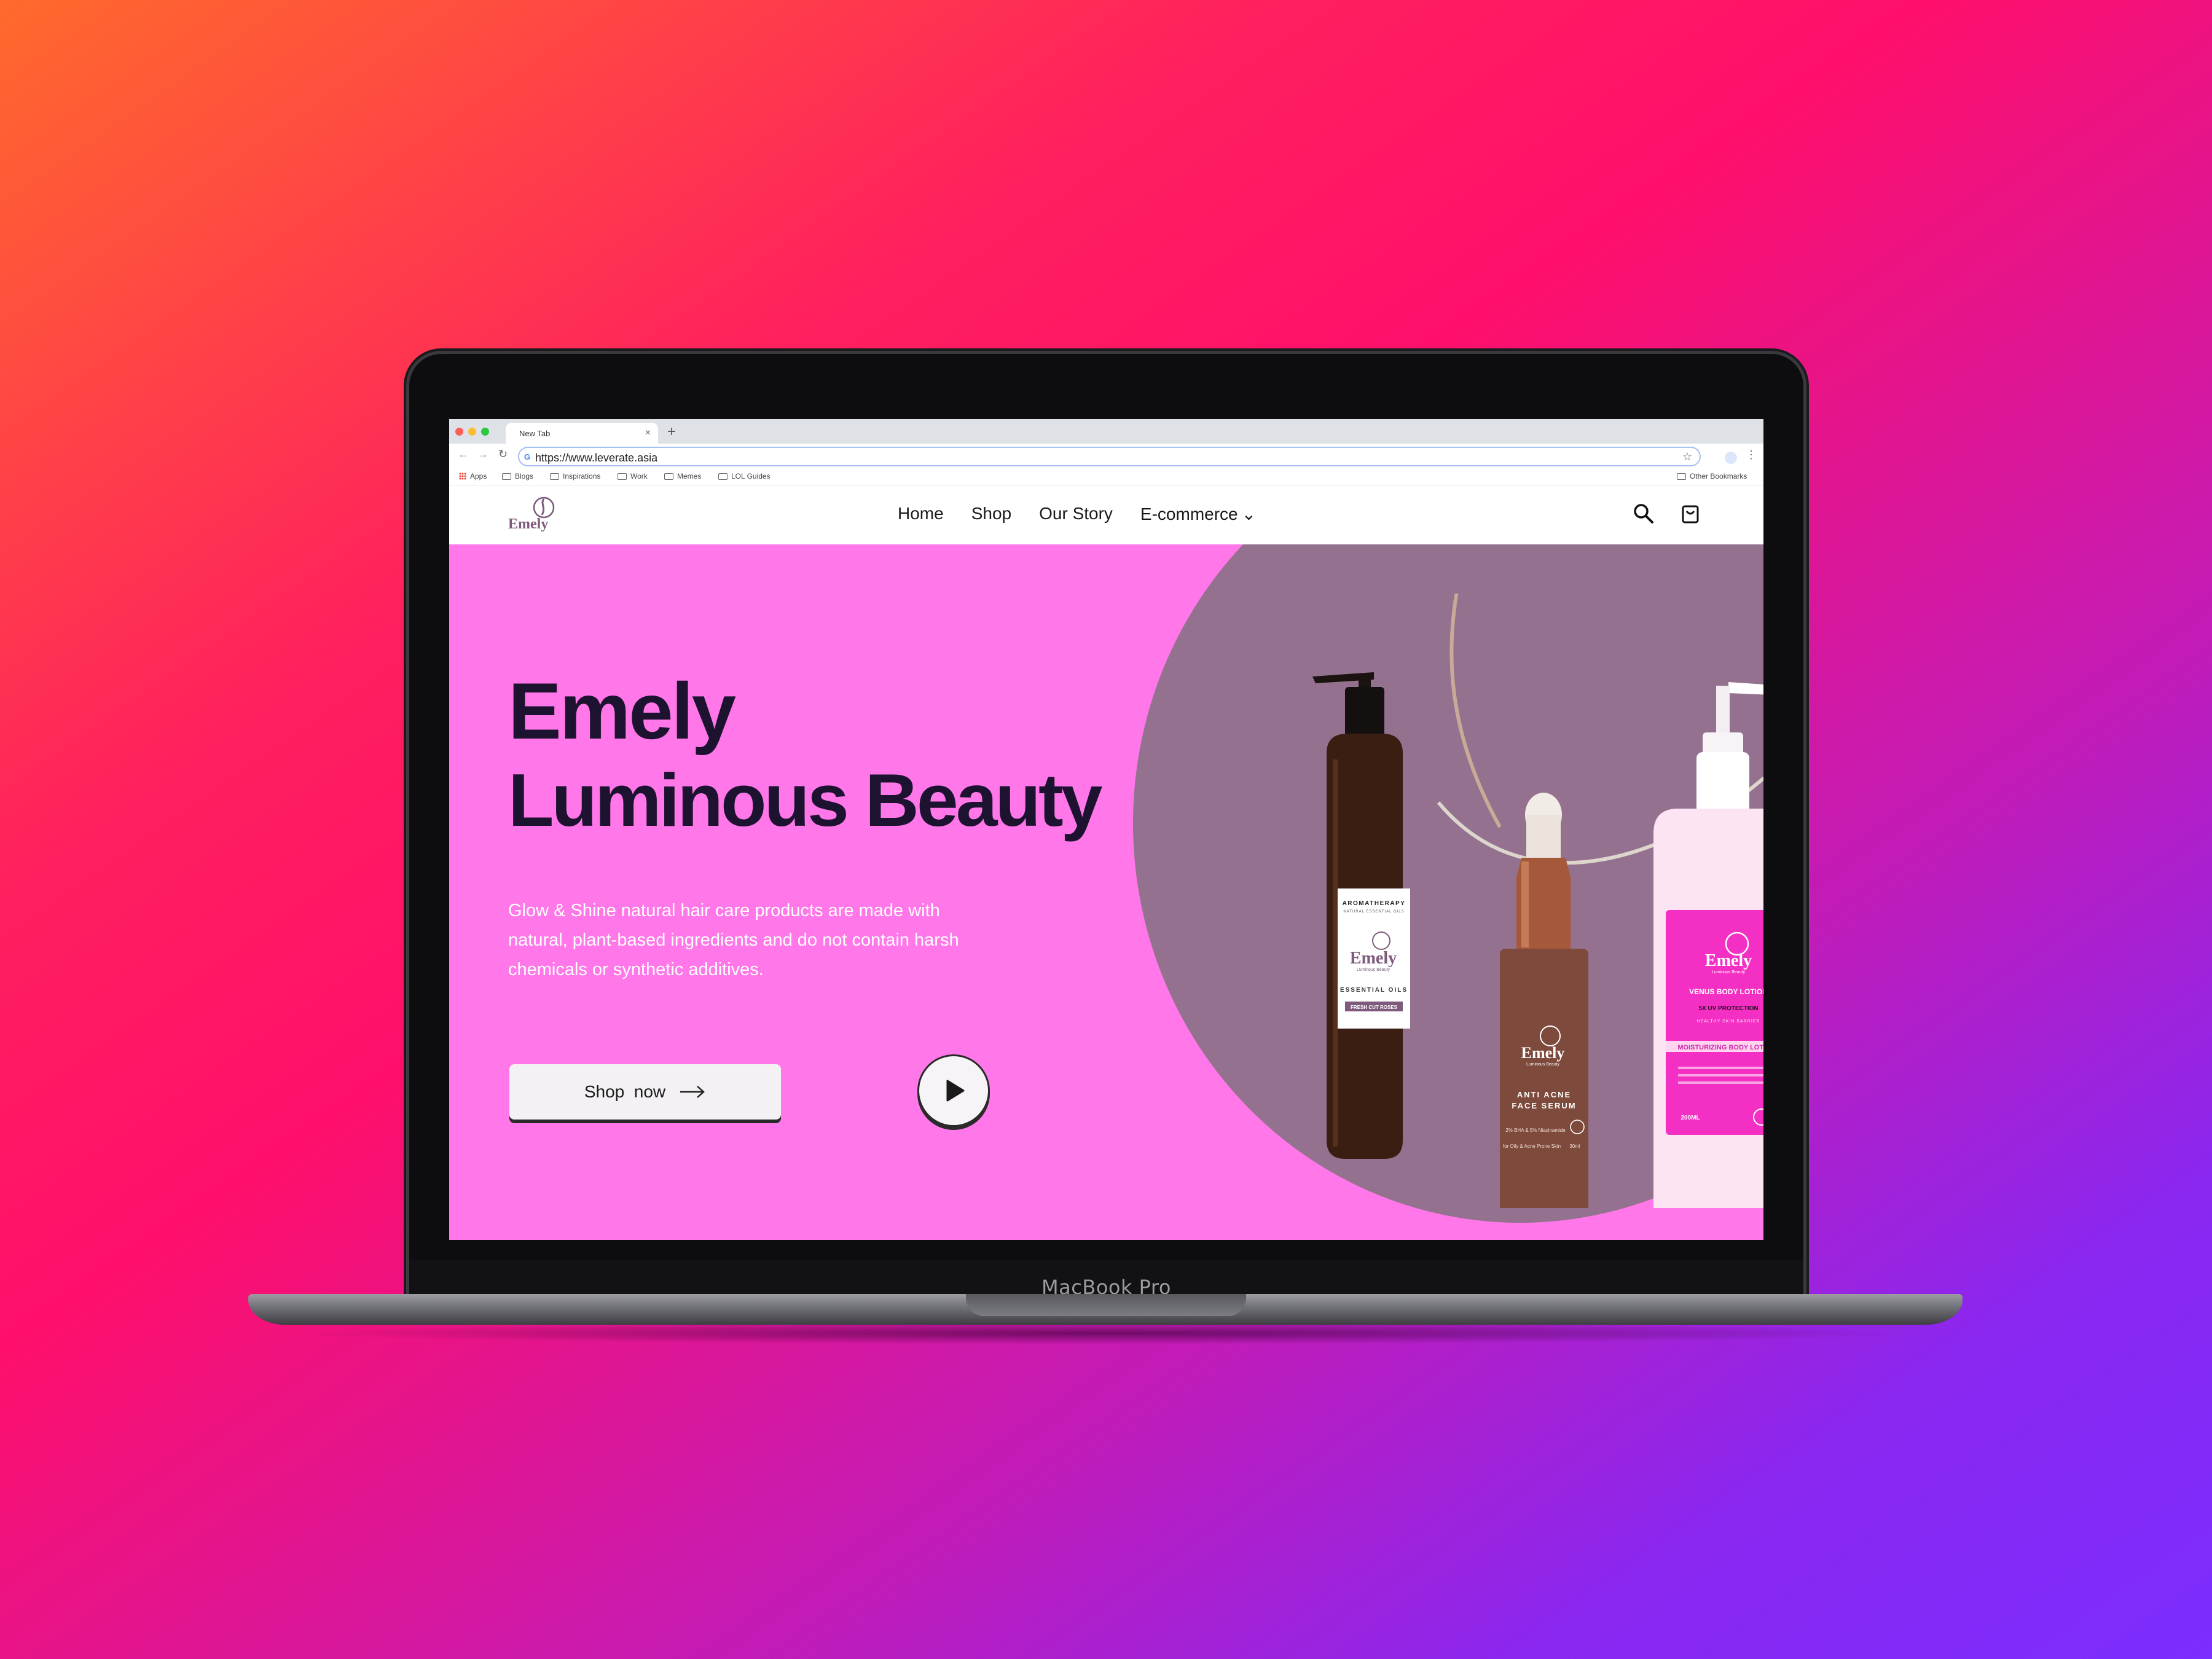 The image size is (2212, 1659). What do you see at coordinates (1109, 456) in the screenshot?
I see `address-bar: G https://www.leverate.asia ☆` at bounding box center [1109, 456].